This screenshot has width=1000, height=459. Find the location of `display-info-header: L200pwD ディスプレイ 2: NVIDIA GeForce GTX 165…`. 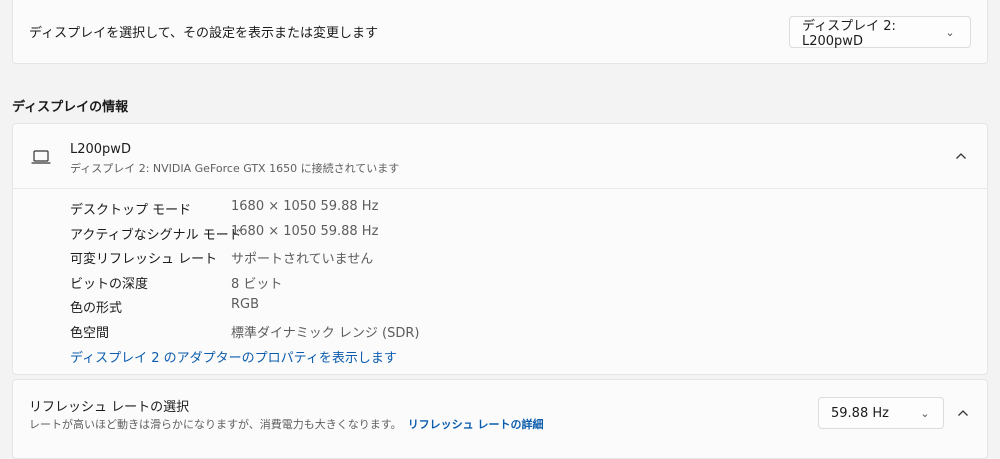

display-info-header: L200pwD ディスプレイ 2: NVIDIA GeForce GTX 165… is located at coordinates (500, 156).